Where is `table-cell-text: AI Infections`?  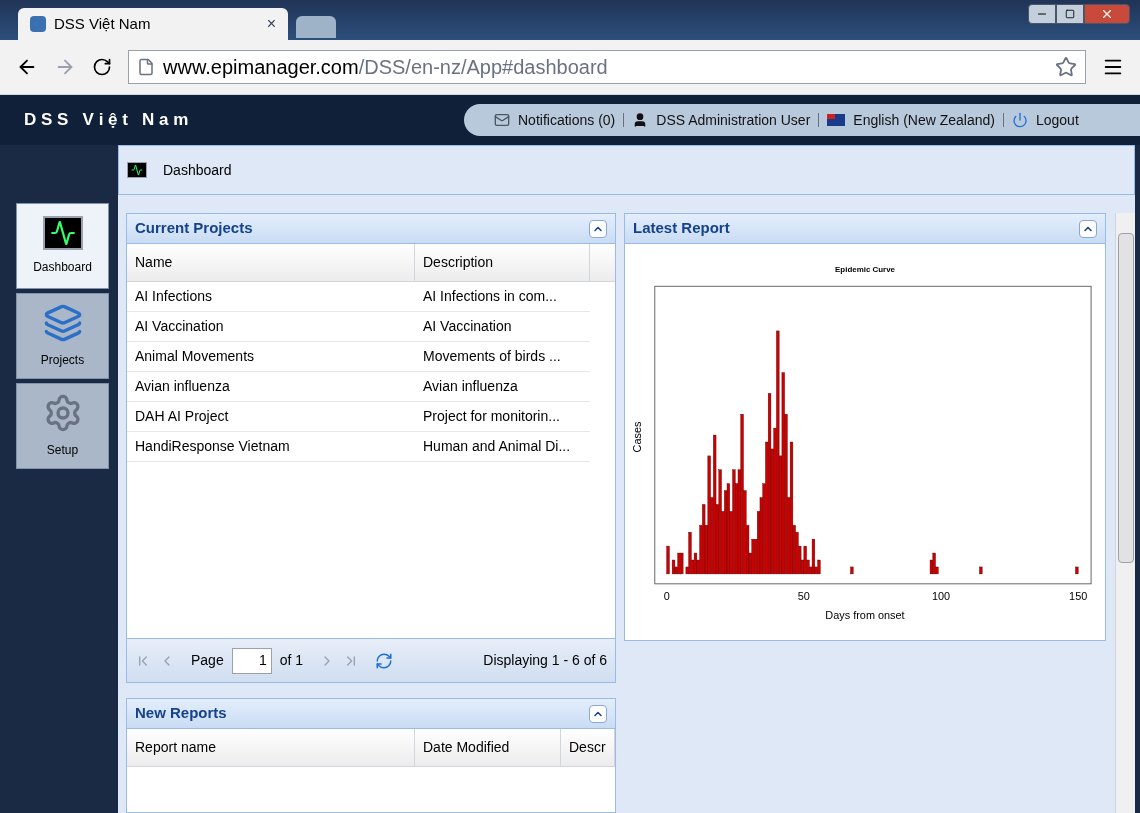 table-cell-text: AI Infections is located at coordinates (174, 296).